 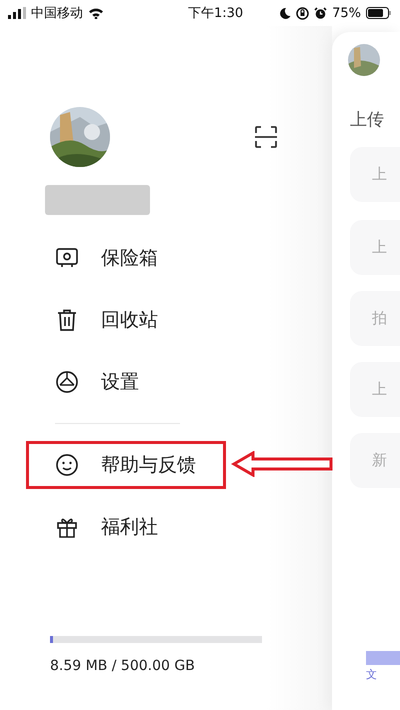 What do you see at coordinates (17, 13) in the screenshot?
I see `signal-icon` at bounding box center [17, 13].